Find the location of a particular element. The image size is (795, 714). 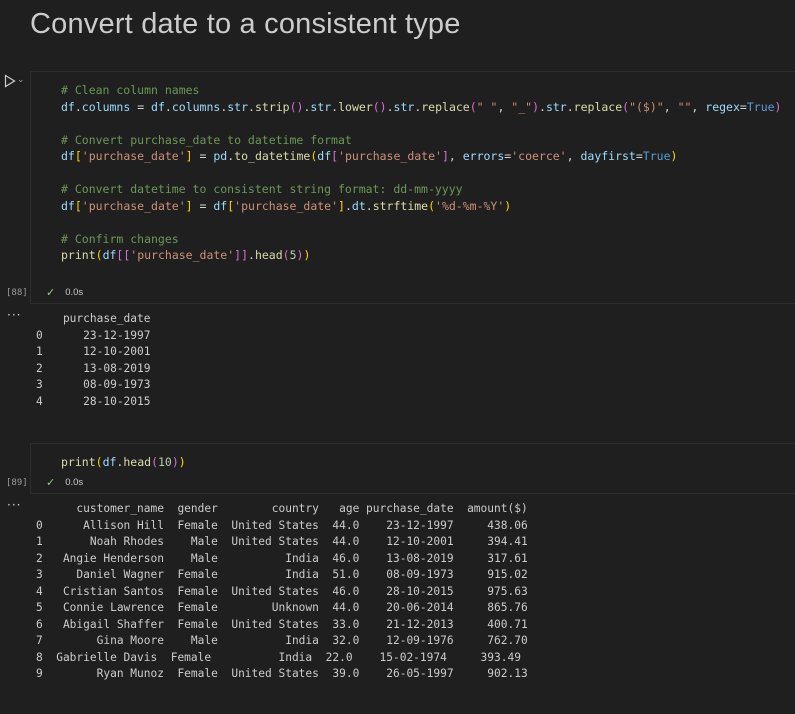

code-token: '%d-%m-%Y' is located at coordinates (470, 205).